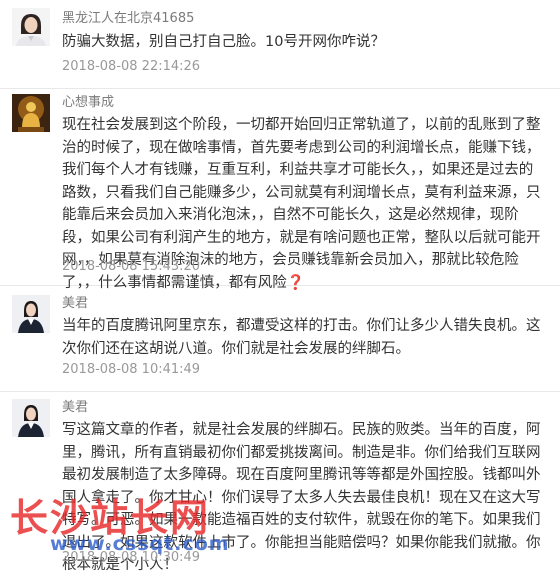 Image resolution: width=560 pixels, height=577 pixels. I want to click on comment-timestamp: 2018-08-08 22:14:26, so click(131, 66).